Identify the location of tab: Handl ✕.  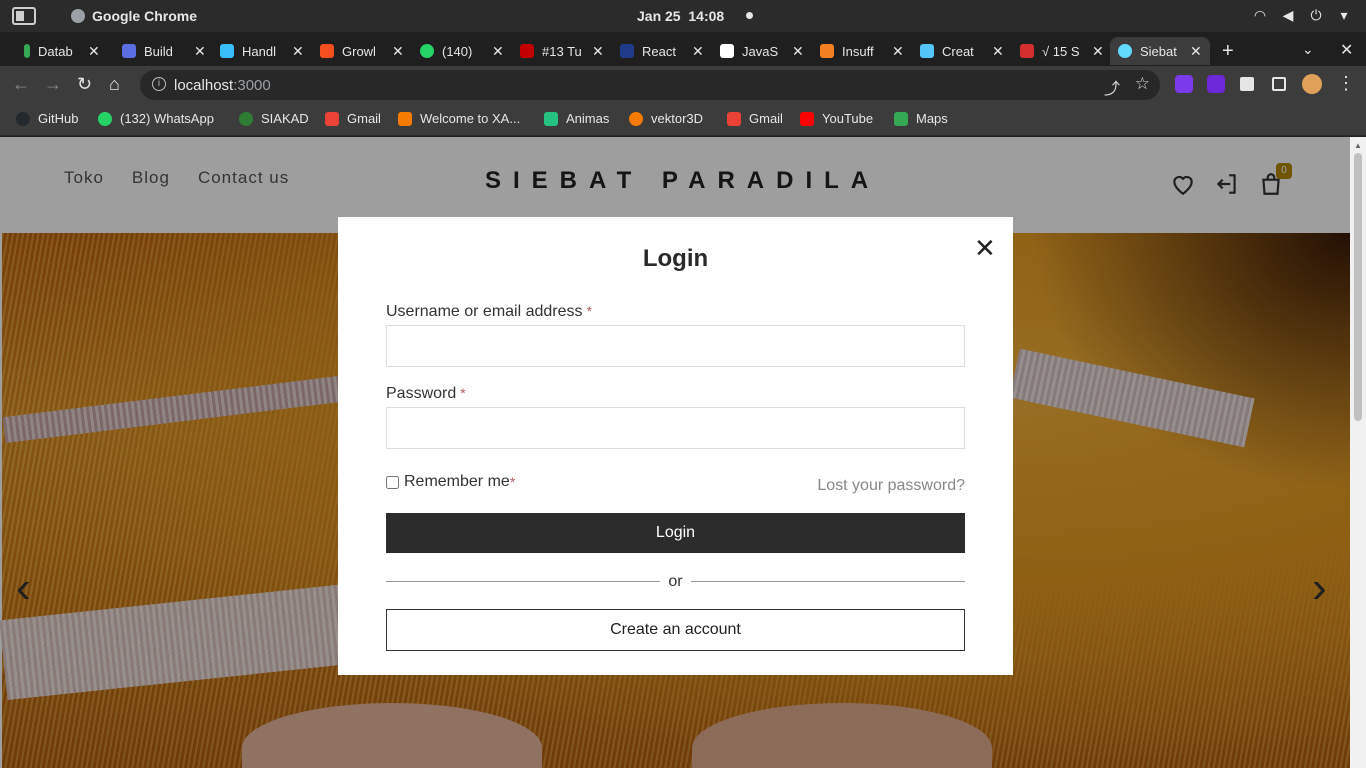
(262, 51).